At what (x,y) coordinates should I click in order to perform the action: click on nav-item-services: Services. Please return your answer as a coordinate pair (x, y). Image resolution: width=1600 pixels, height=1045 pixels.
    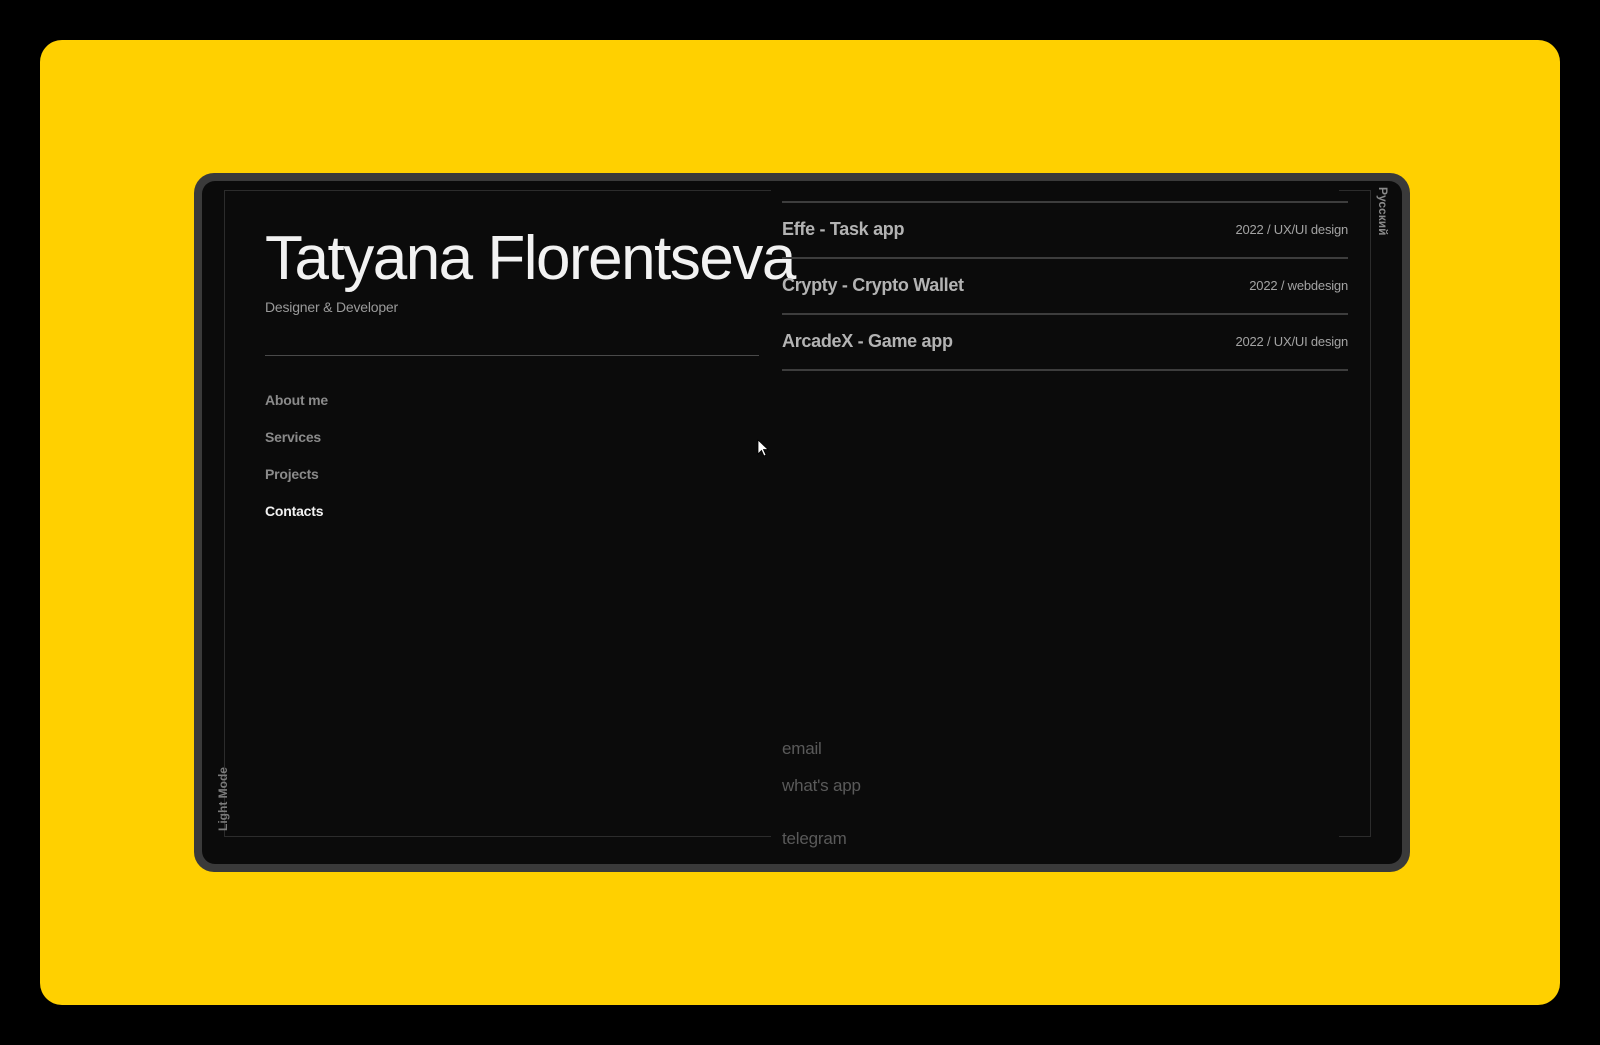
    Looking at the image, I should click on (296, 446).